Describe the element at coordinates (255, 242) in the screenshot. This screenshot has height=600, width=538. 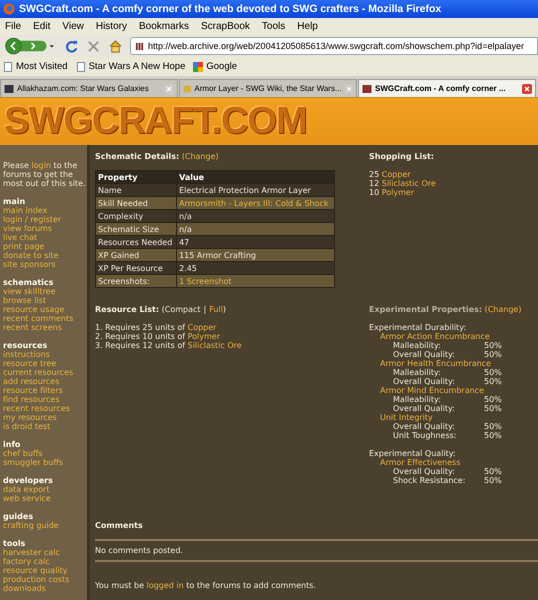
I see `table-cell: 47` at that location.